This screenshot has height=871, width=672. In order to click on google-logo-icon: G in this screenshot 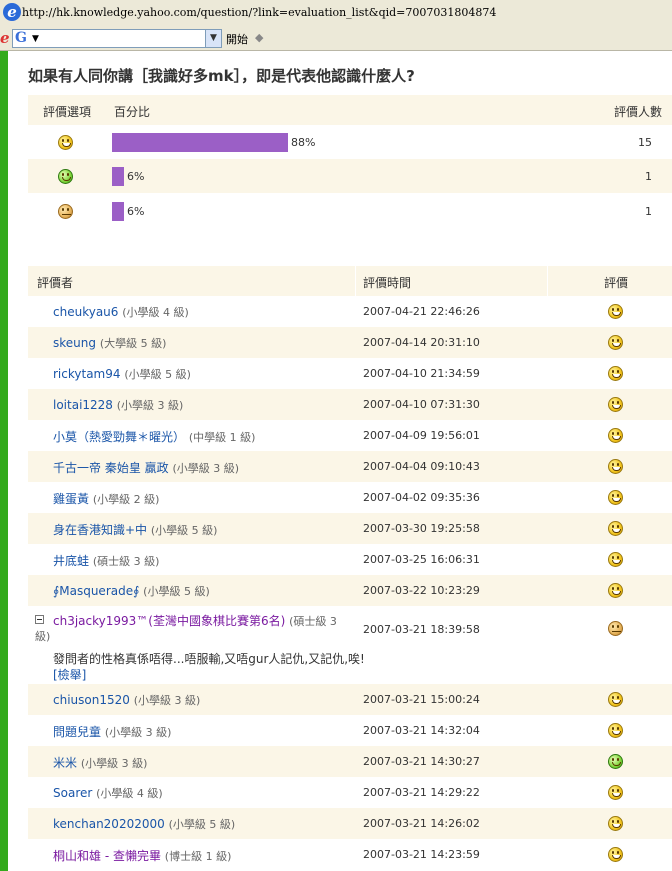, I will do `click(21, 38)`.